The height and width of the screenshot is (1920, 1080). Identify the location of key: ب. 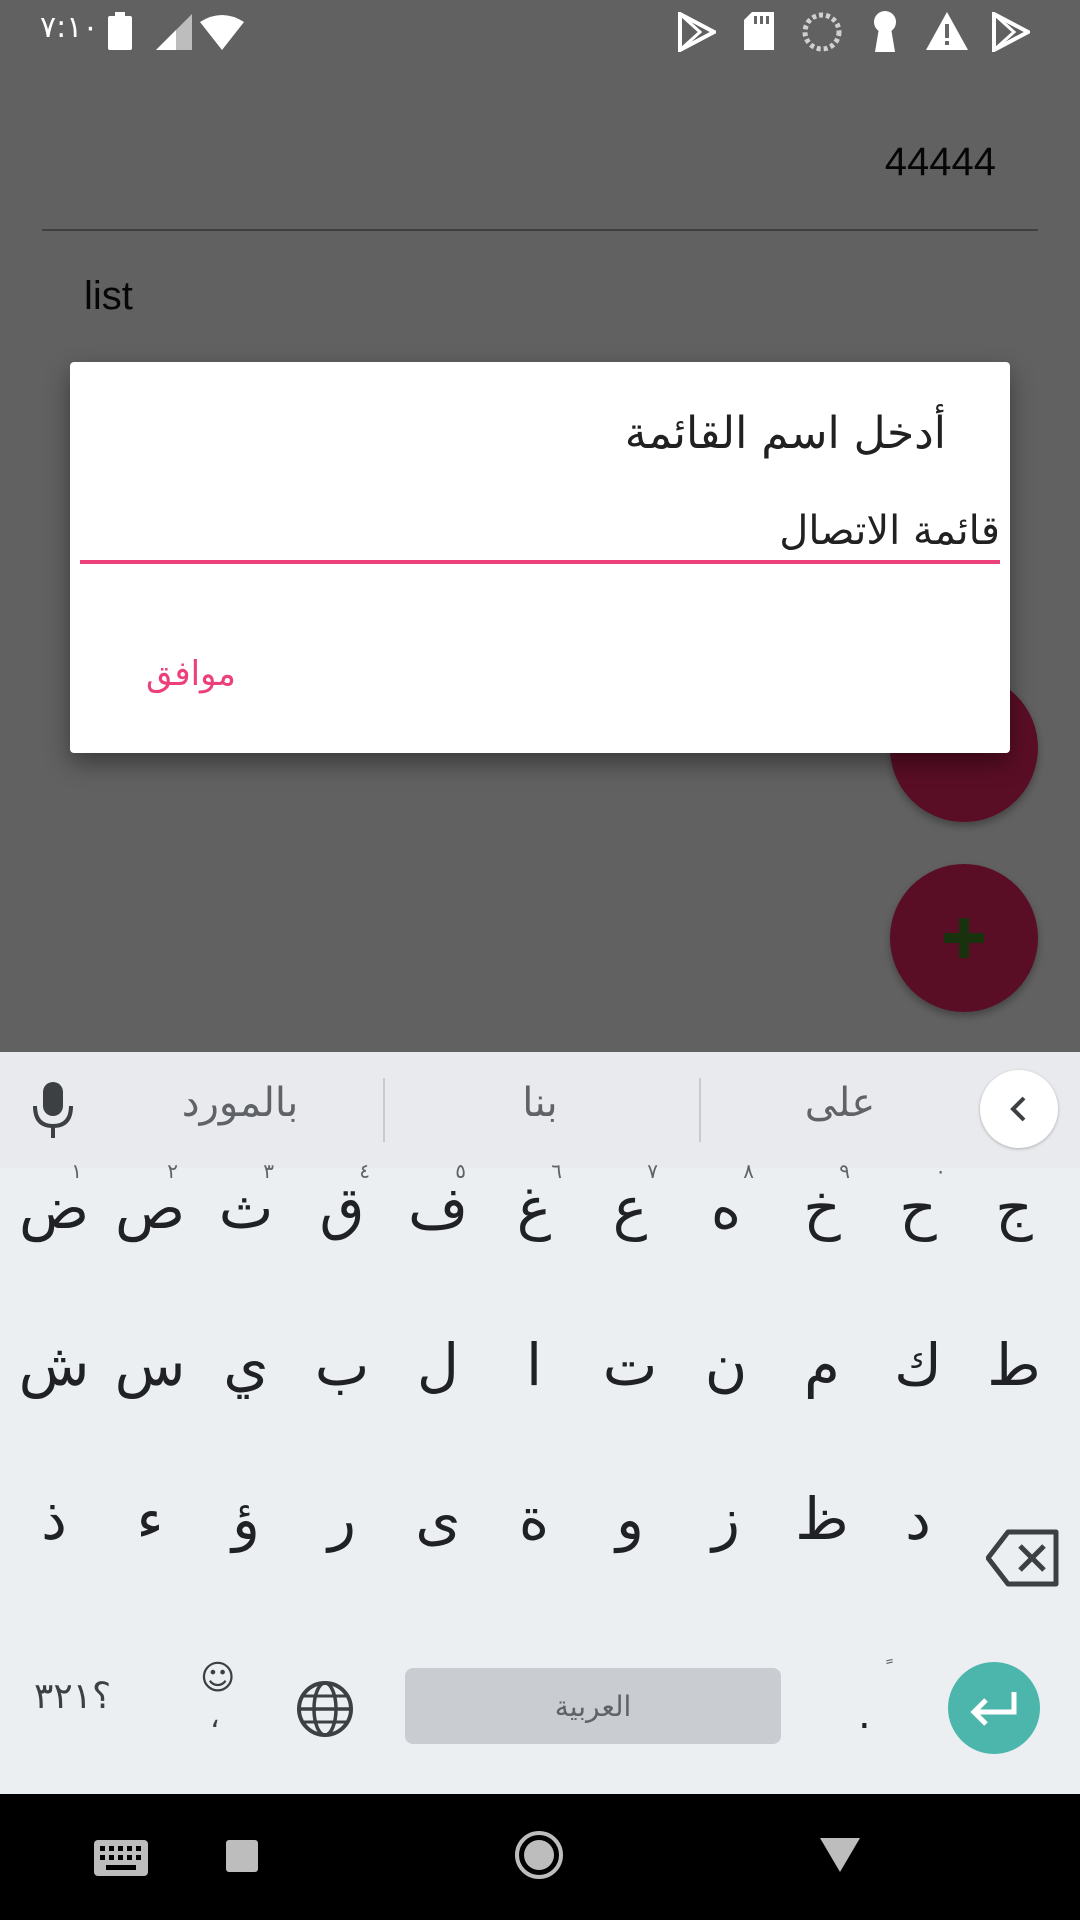
(342, 1365).